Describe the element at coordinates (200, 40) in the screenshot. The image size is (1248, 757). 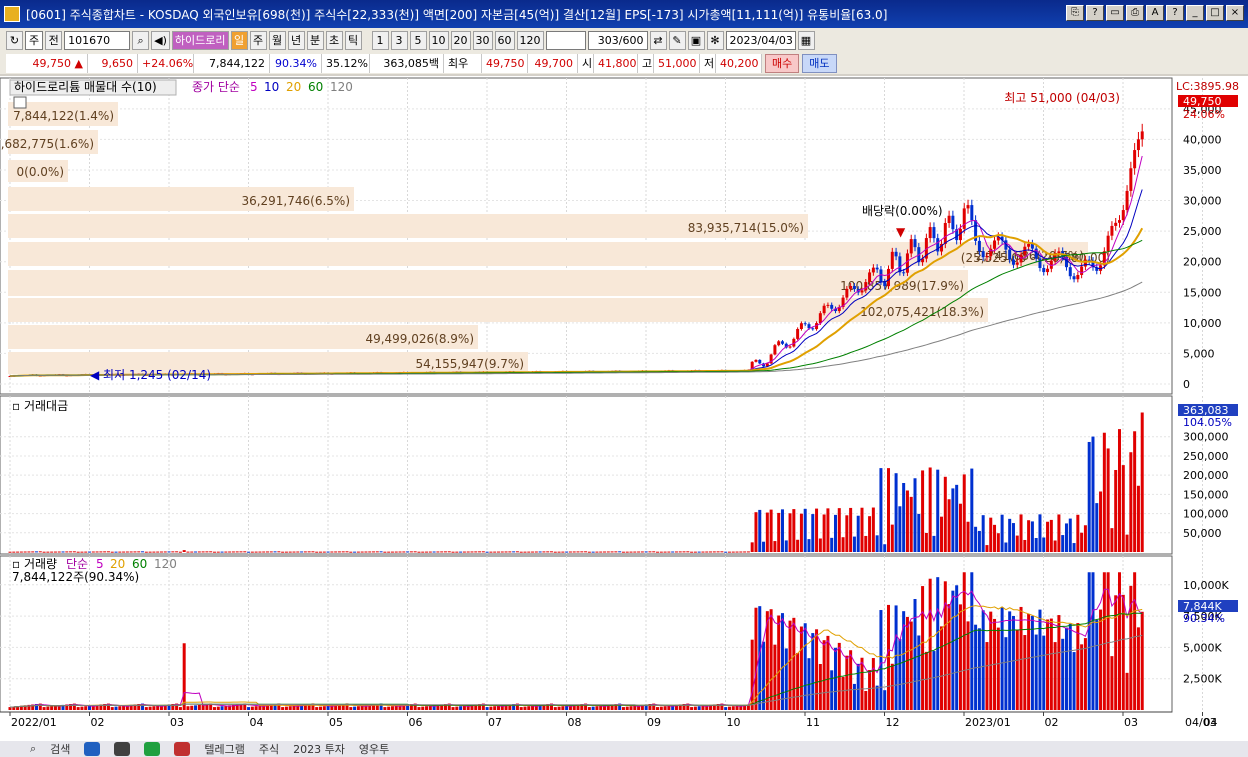
I see `stock-name-field: 하이드로리` at that location.